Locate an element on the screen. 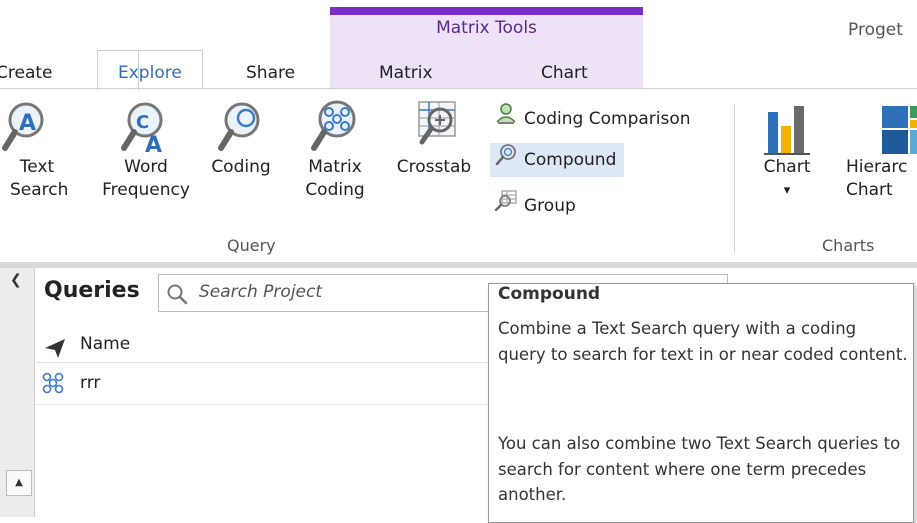 The image size is (917, 523). ribbon-group-separator is located at coordinates (734, 178).